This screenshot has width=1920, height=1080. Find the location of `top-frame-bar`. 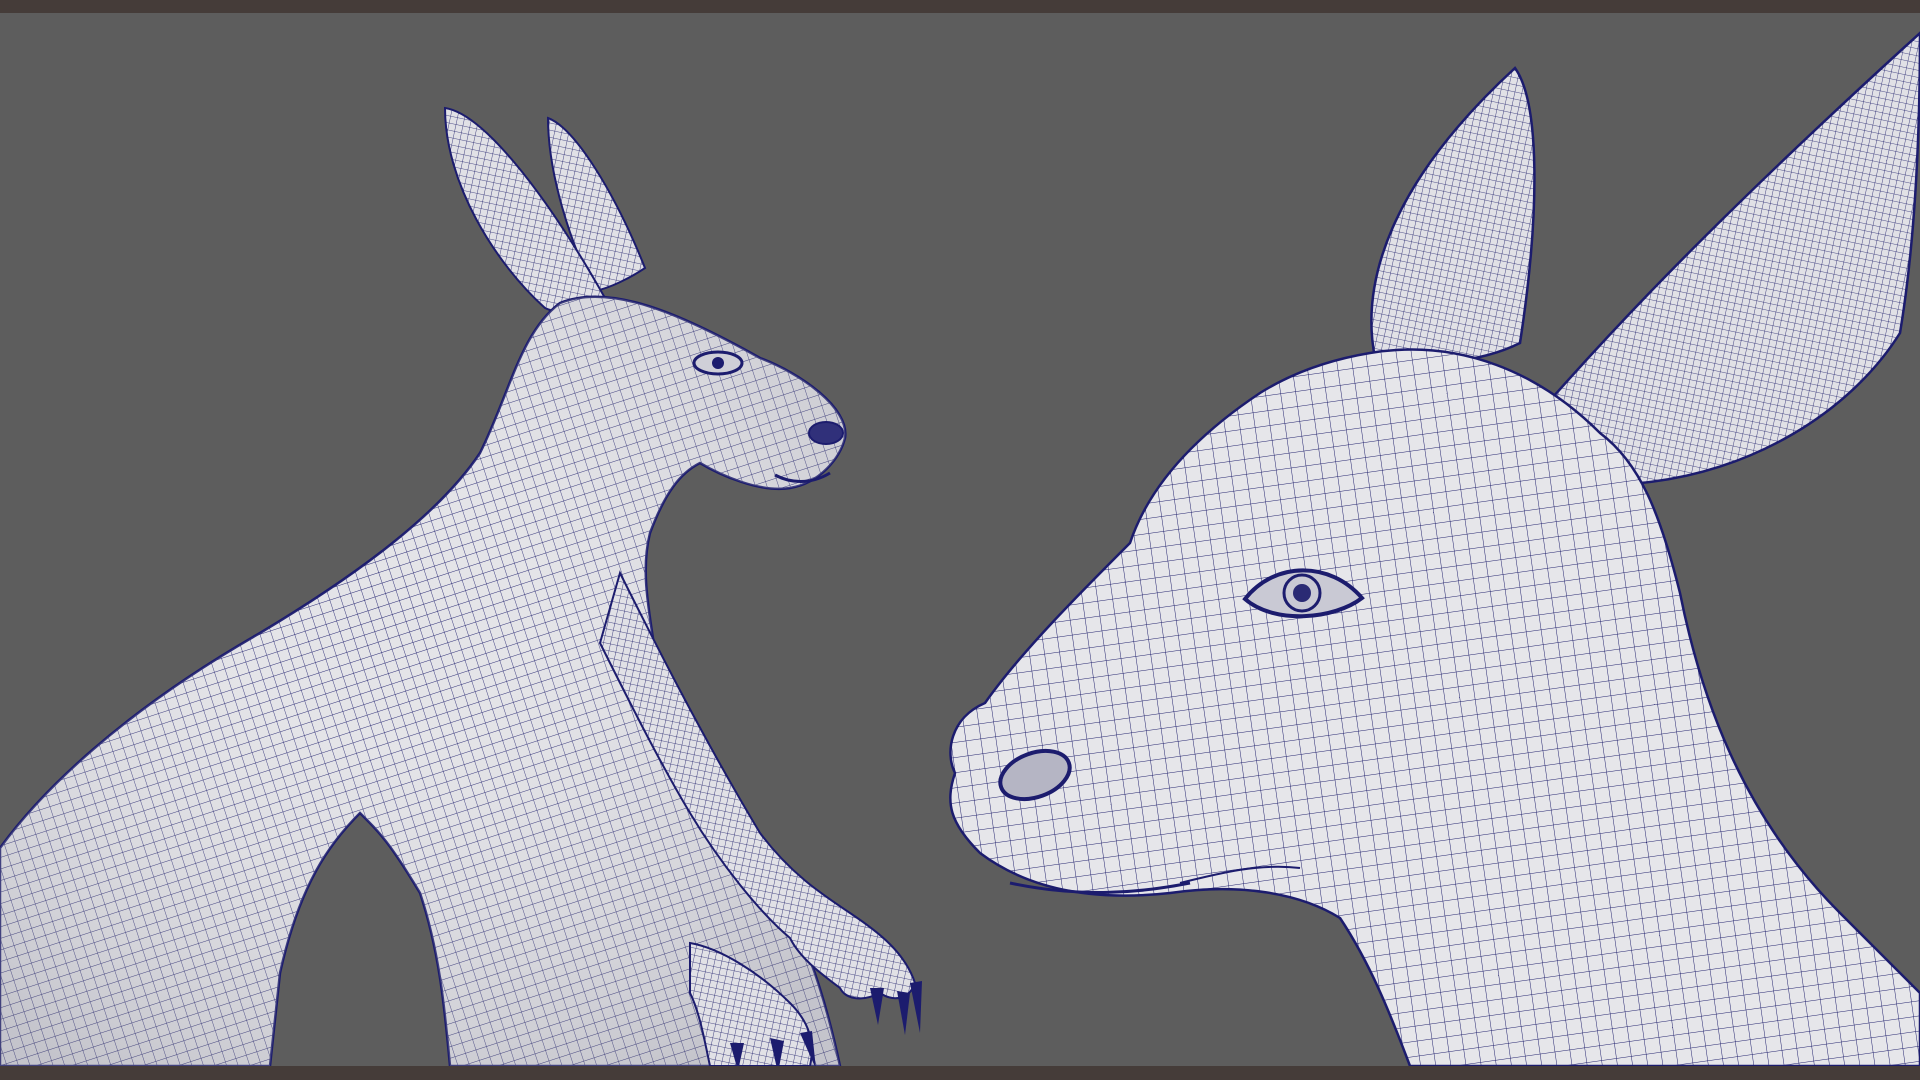

top-frame-bar is located at coordinates (960, 6).